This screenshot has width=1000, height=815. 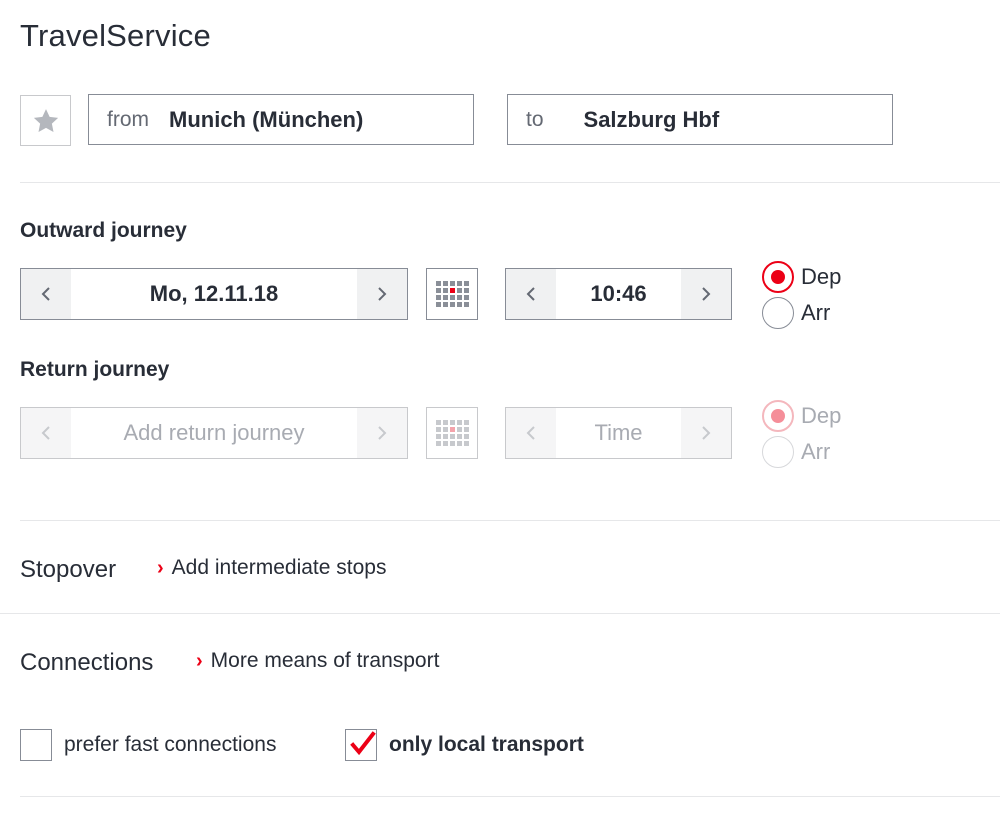 I want to click on outward-date-stepper: Mo, 12.11.18, so click(x=214, y=294).